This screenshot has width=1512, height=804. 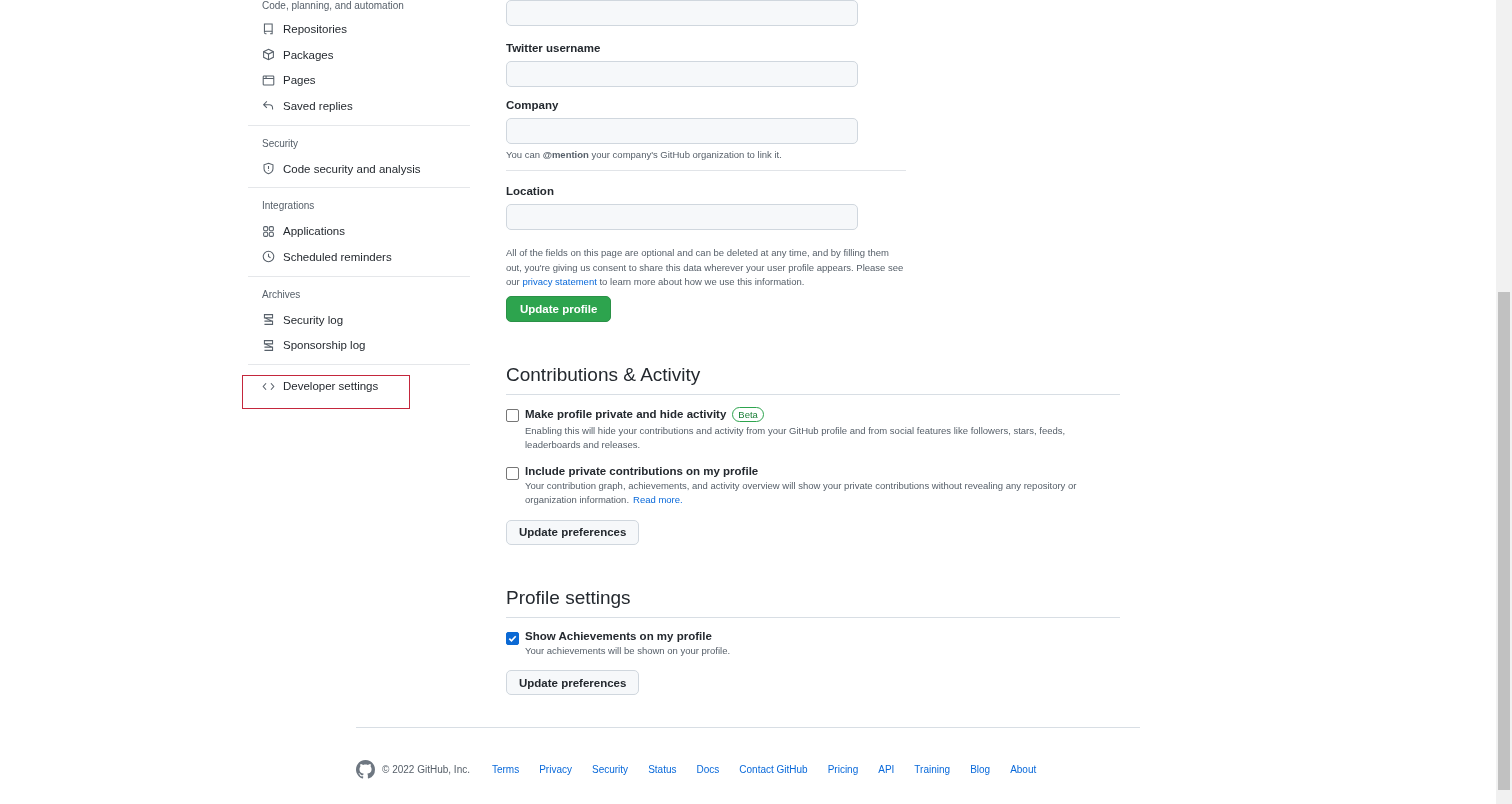 I want to click on copyright-text: © 2022 GitHub, Inc., so click(x=426, y=769).